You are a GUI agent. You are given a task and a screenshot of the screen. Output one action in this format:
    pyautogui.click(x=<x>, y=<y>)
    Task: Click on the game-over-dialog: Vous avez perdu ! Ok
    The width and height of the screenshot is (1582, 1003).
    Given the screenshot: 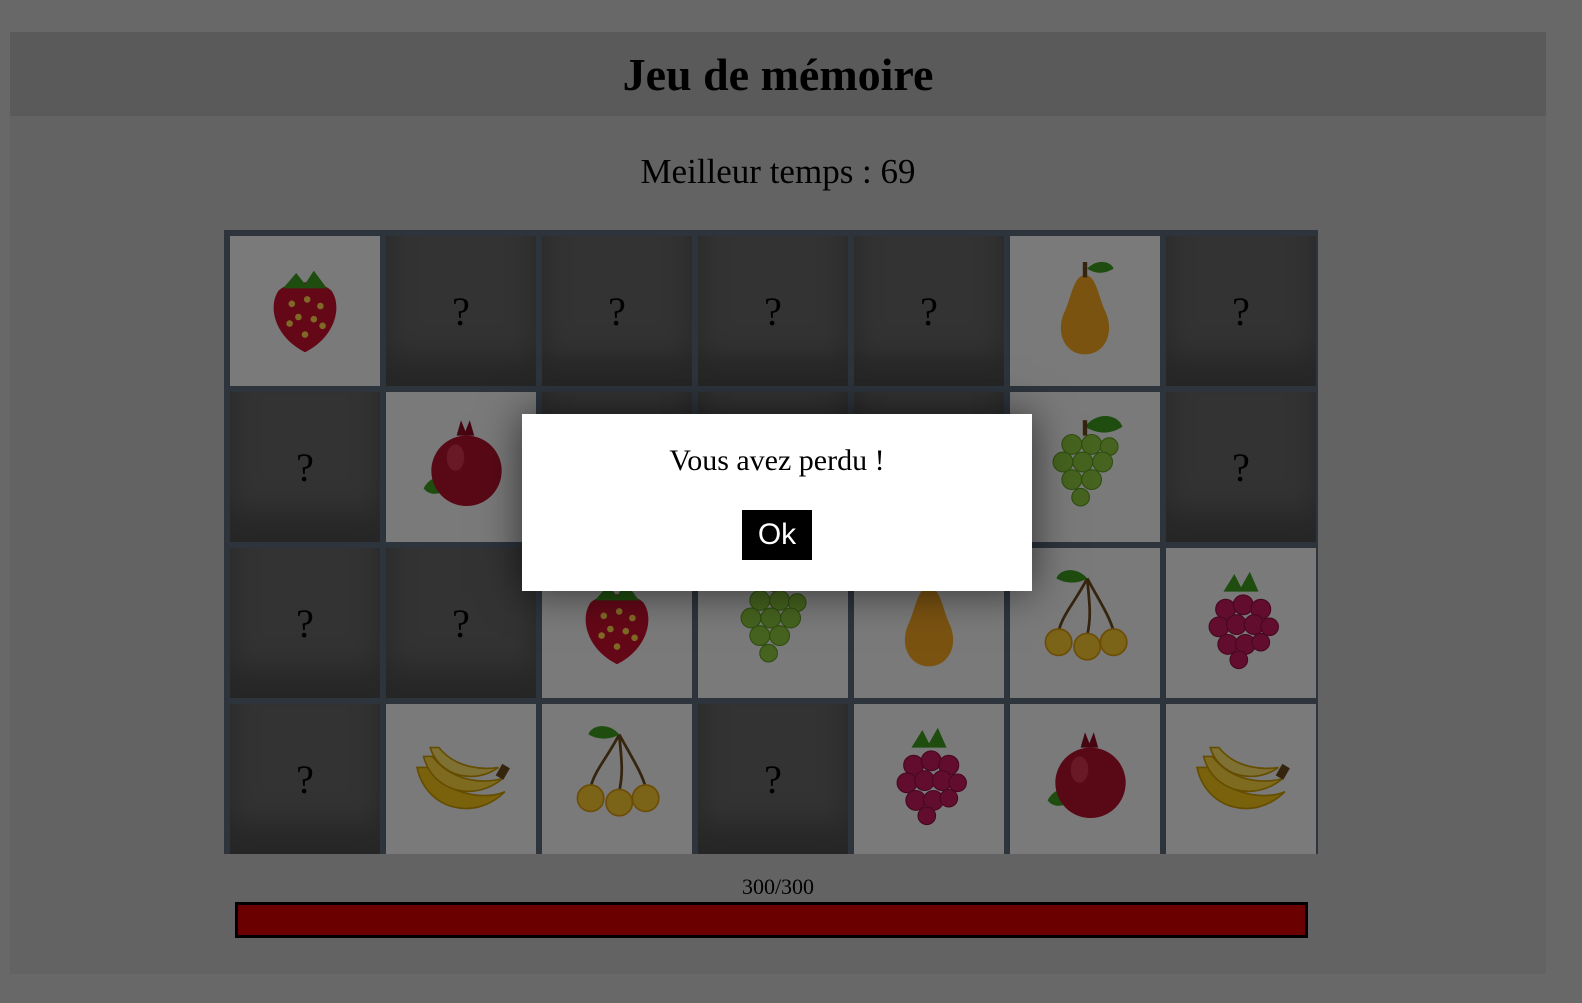 What is the action you would take?
    pyautogui.click(x=777, y=502)
    